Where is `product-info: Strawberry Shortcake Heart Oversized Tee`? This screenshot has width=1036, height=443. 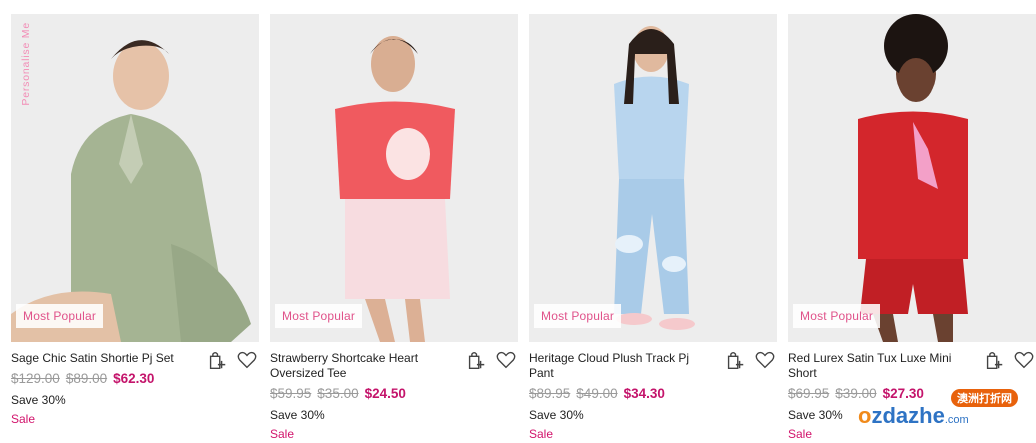 product-info: Strawberry Shortcake Heart Oversized Tee is located at coordinates (394, 392).